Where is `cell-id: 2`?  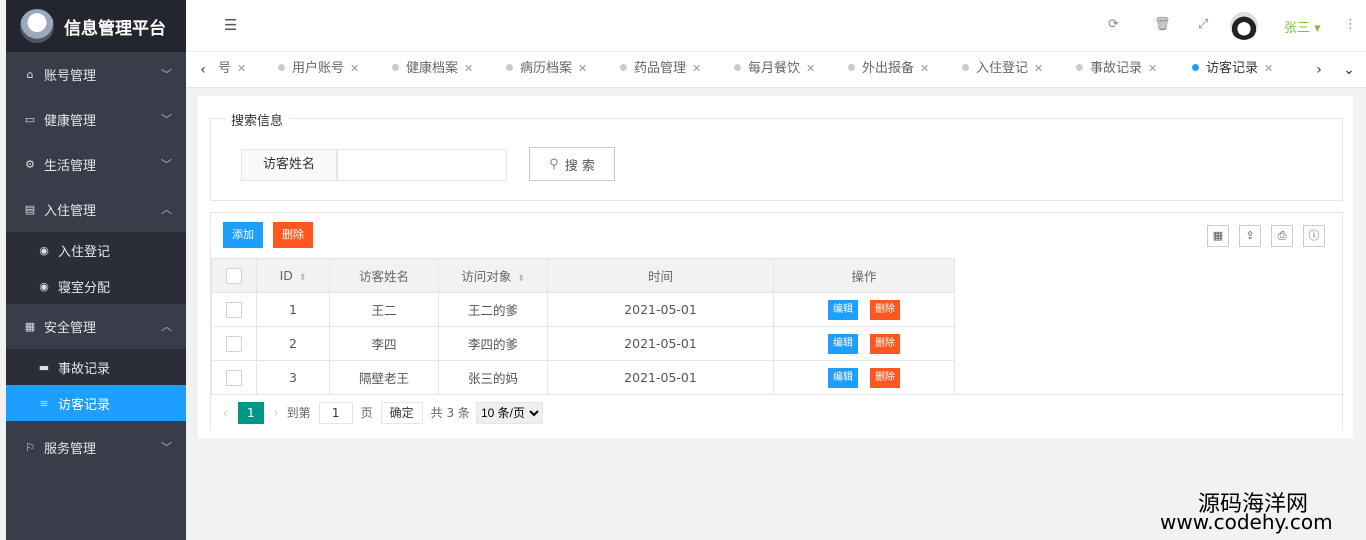 cell-id: 2 is located at coordinates (293, 343).